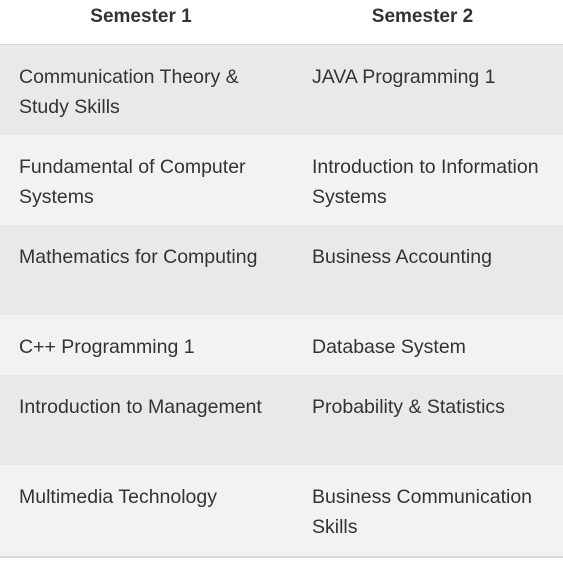 The image size is (563, 561). I want to click on semester-2-course: Business Accounting, so click(402, 257).